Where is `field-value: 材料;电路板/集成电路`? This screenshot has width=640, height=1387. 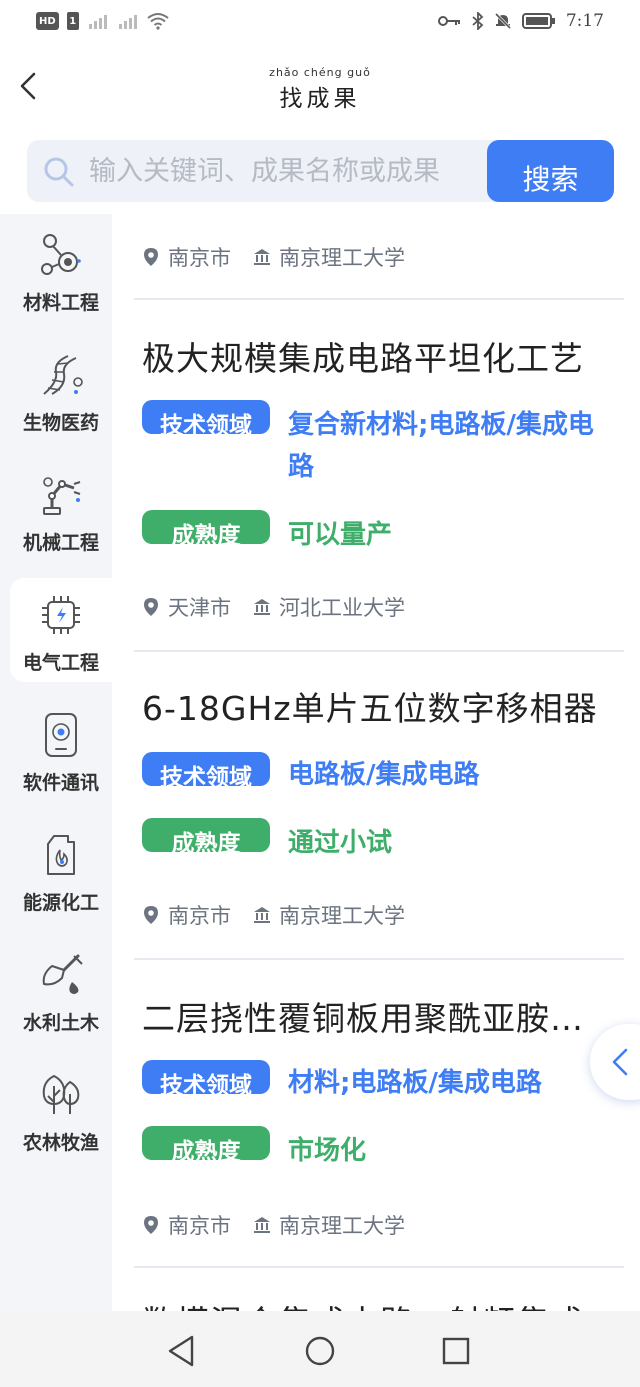 field-value: 材料;电路板/集成电路 is located at coordinates (415, 1083).